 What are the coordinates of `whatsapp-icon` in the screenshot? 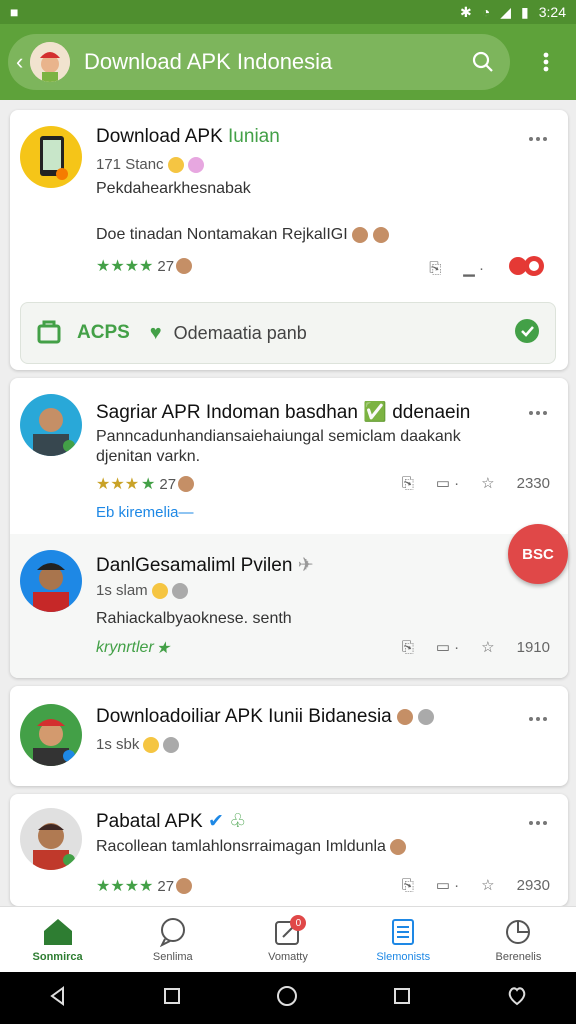 It's located at (527, 333).